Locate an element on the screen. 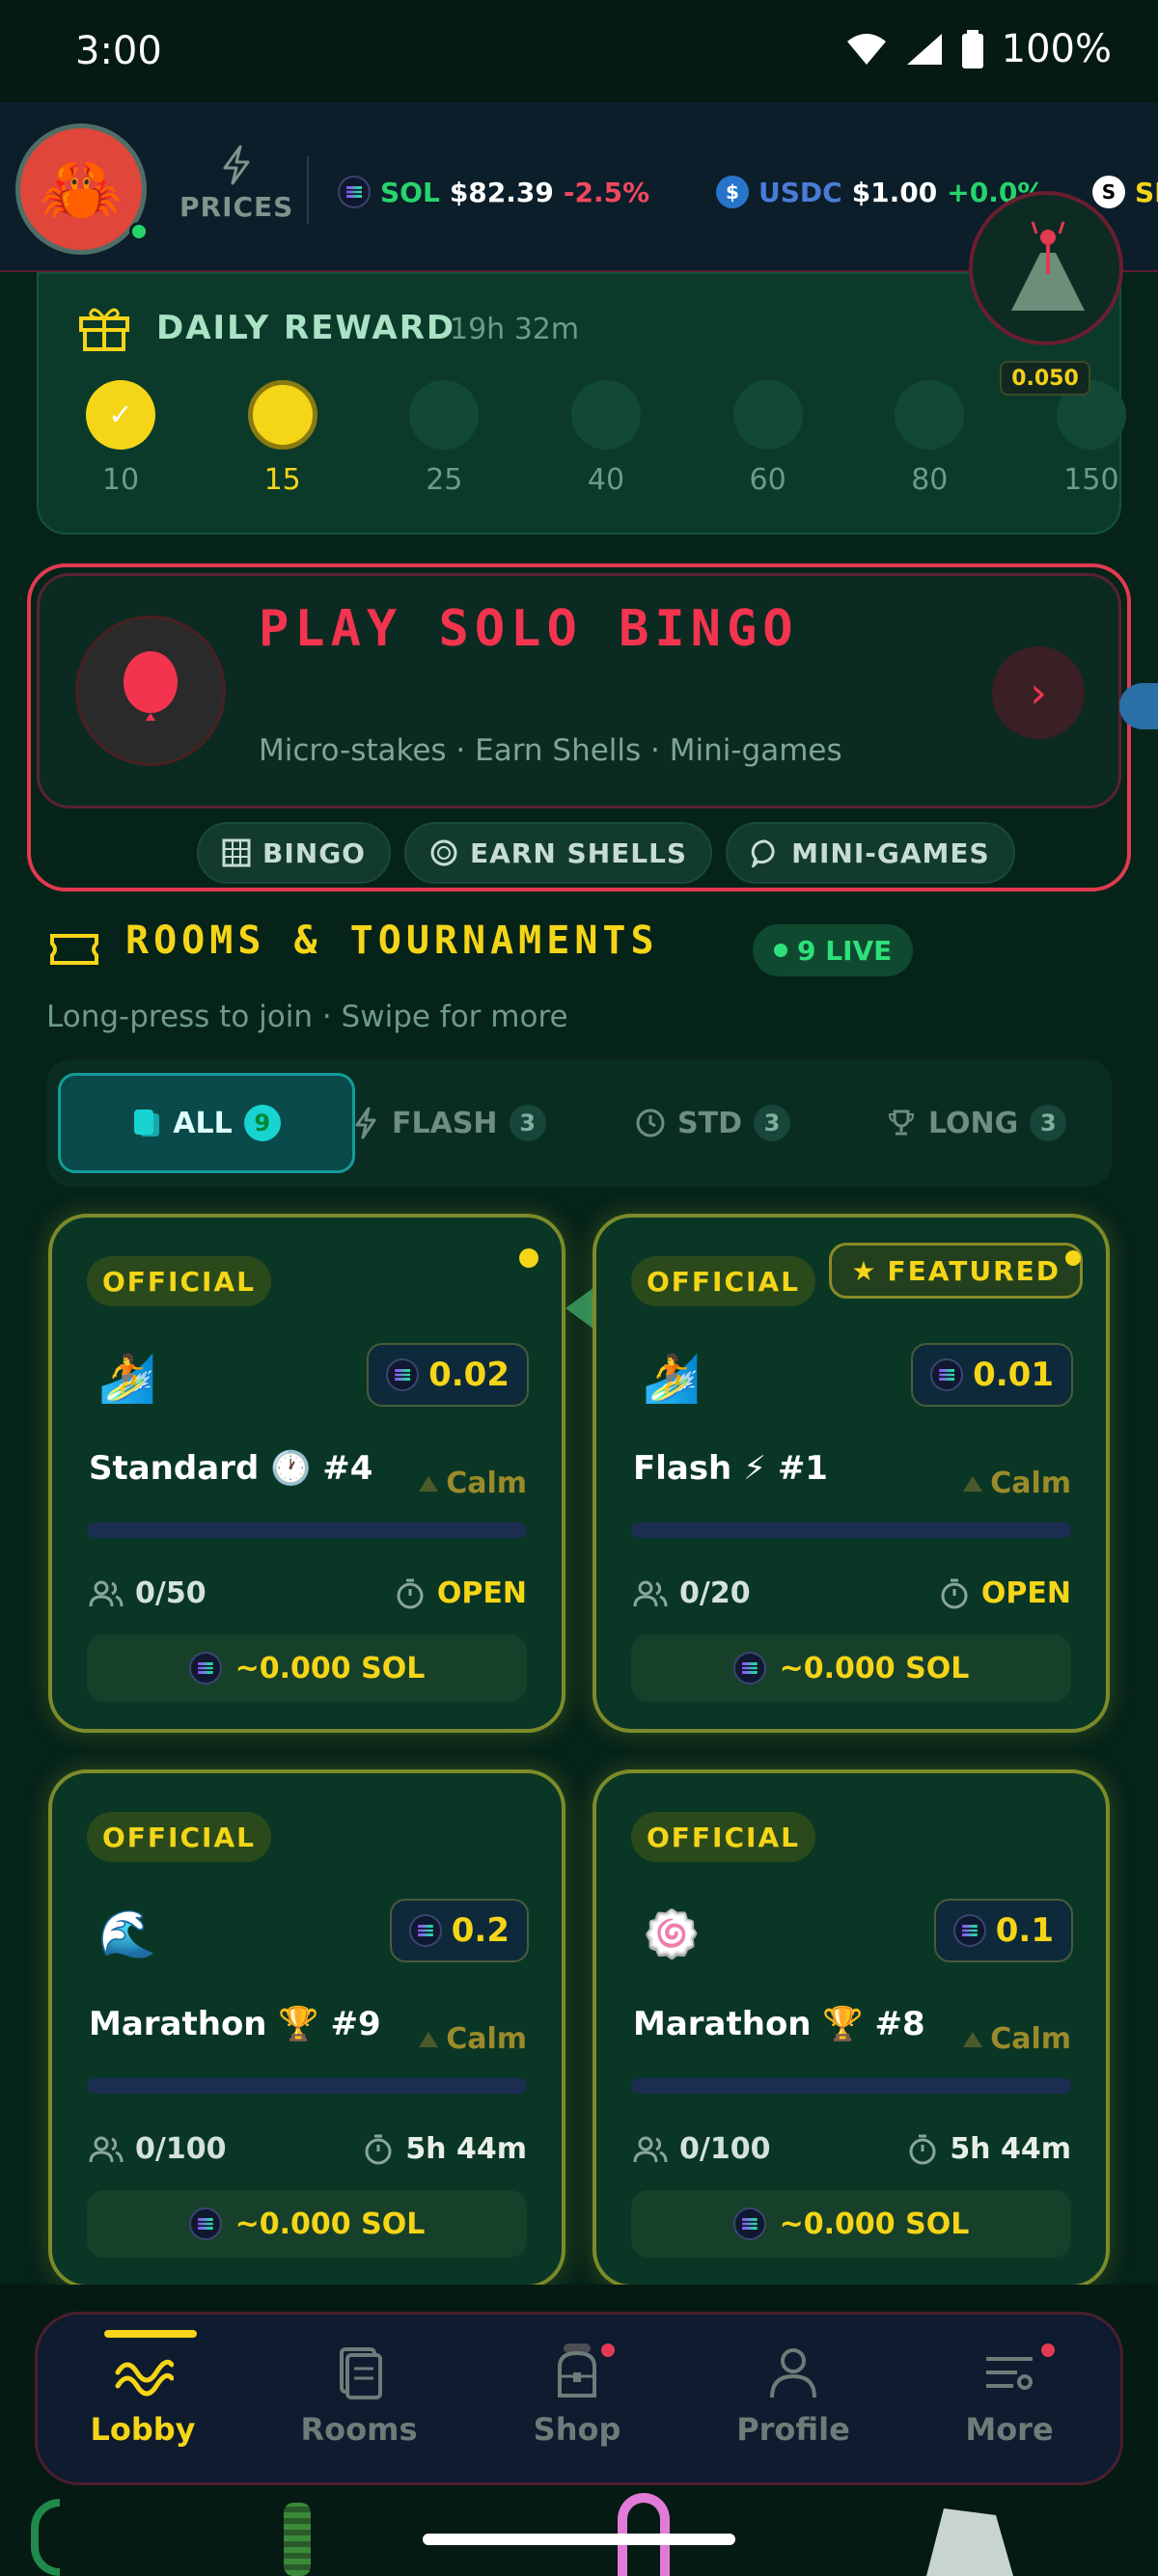 This screenshot has height=2576, width=1158. nav-shop: Shop is located at coordinates (577, 2395).